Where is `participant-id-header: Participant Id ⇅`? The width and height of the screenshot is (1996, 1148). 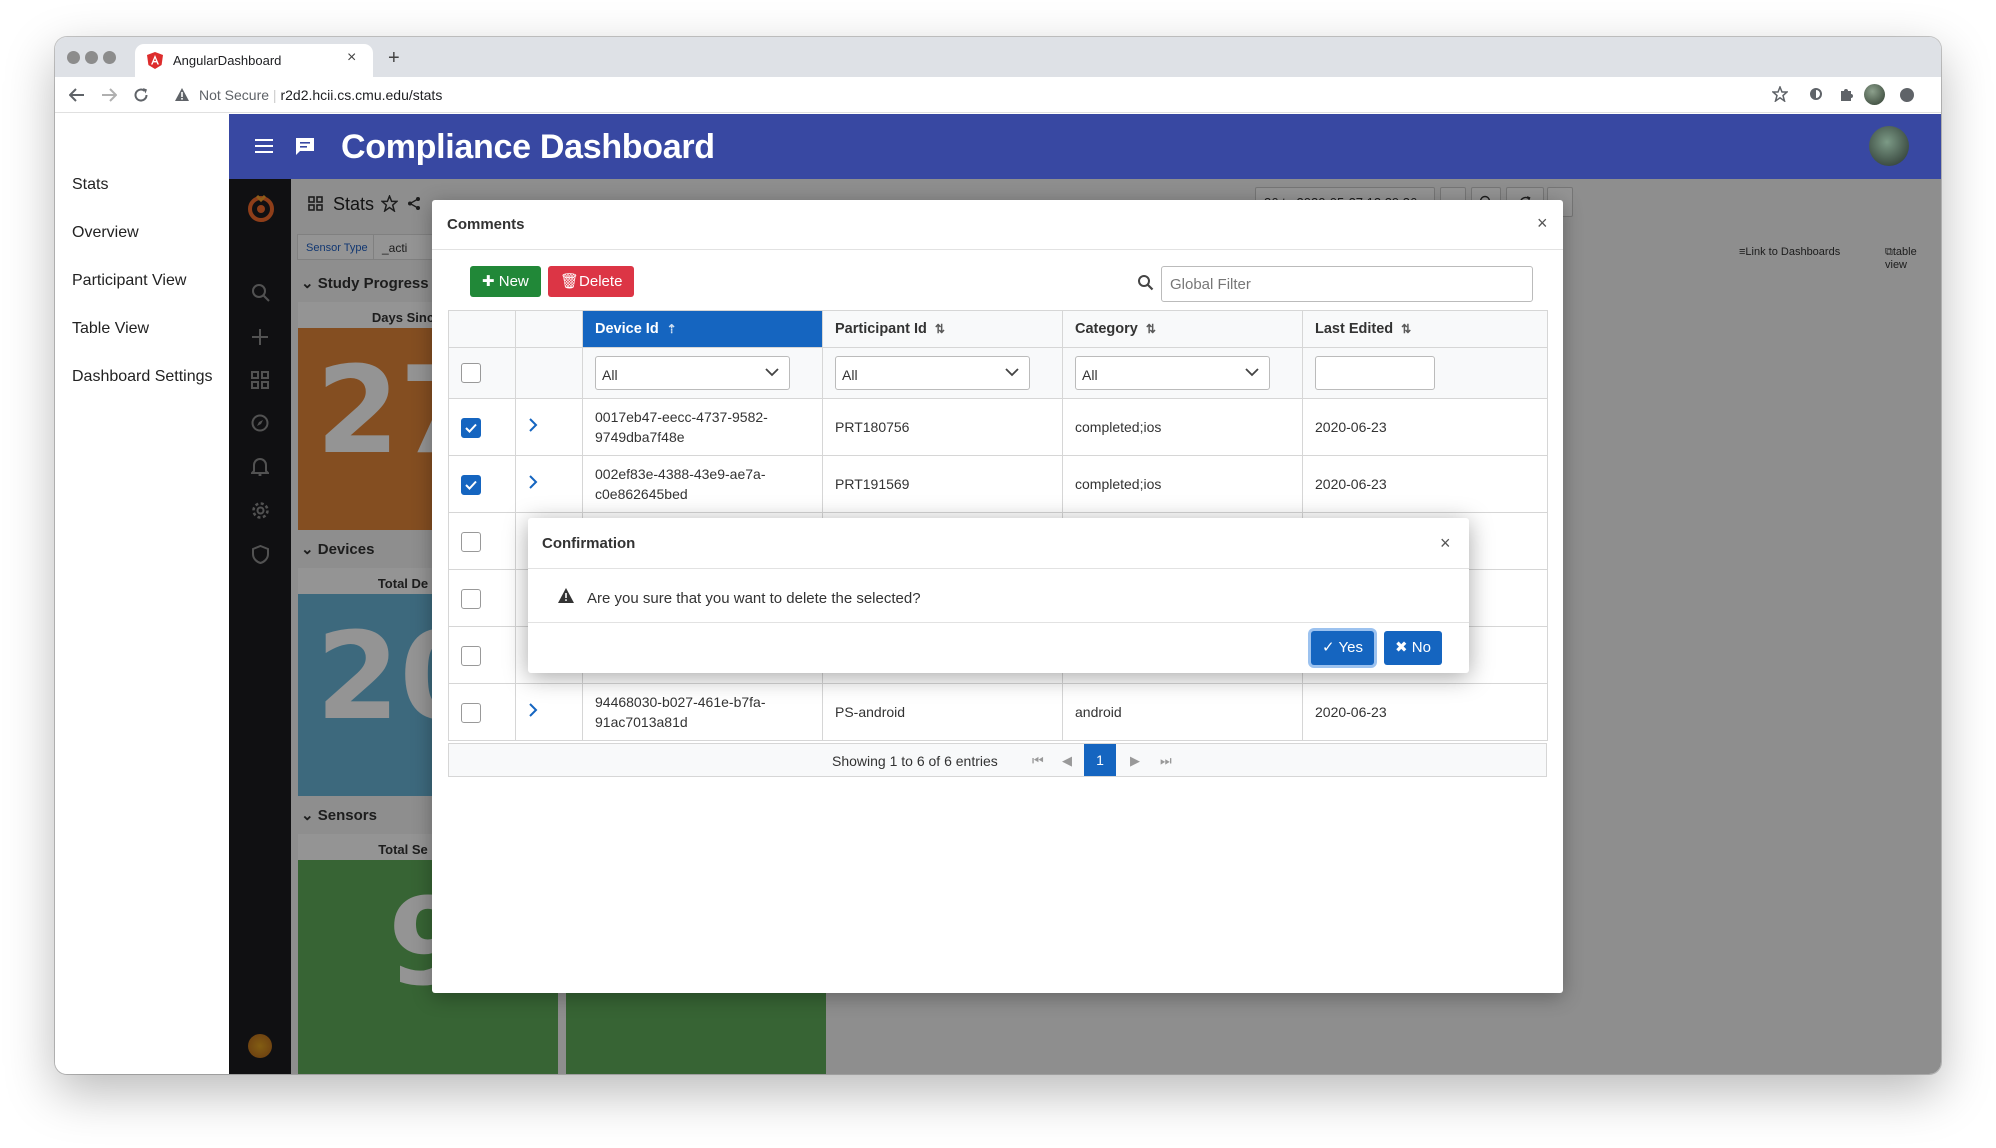 participant-id-header: Participant Id ⇅ is located at coordinates (942, 329).